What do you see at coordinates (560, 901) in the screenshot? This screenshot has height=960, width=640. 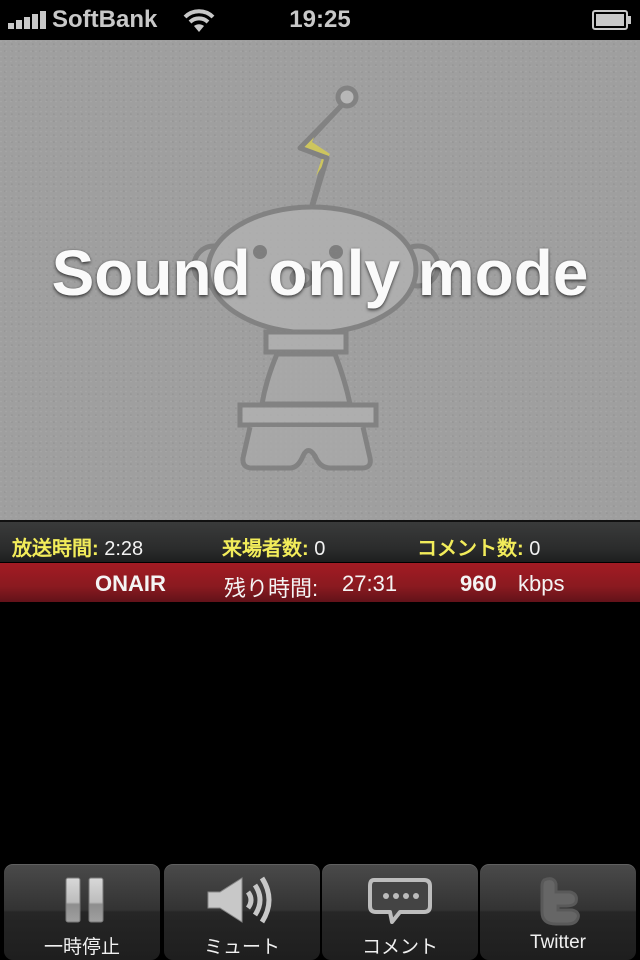 I see `twitter-icon` at bounding box center [560, 901].